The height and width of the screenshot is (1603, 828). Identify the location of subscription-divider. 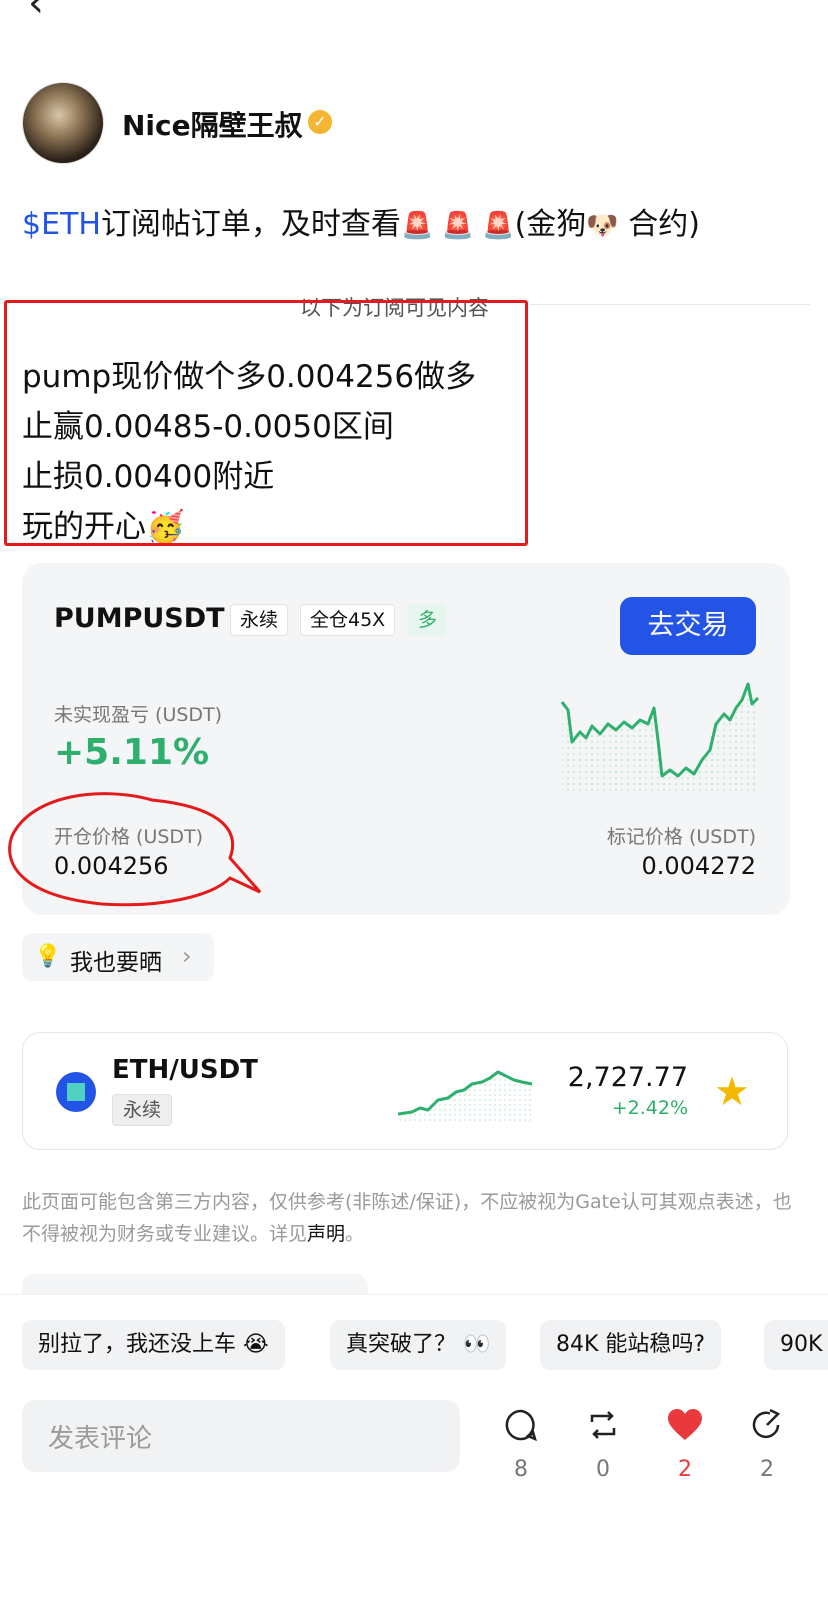
(670, 304).